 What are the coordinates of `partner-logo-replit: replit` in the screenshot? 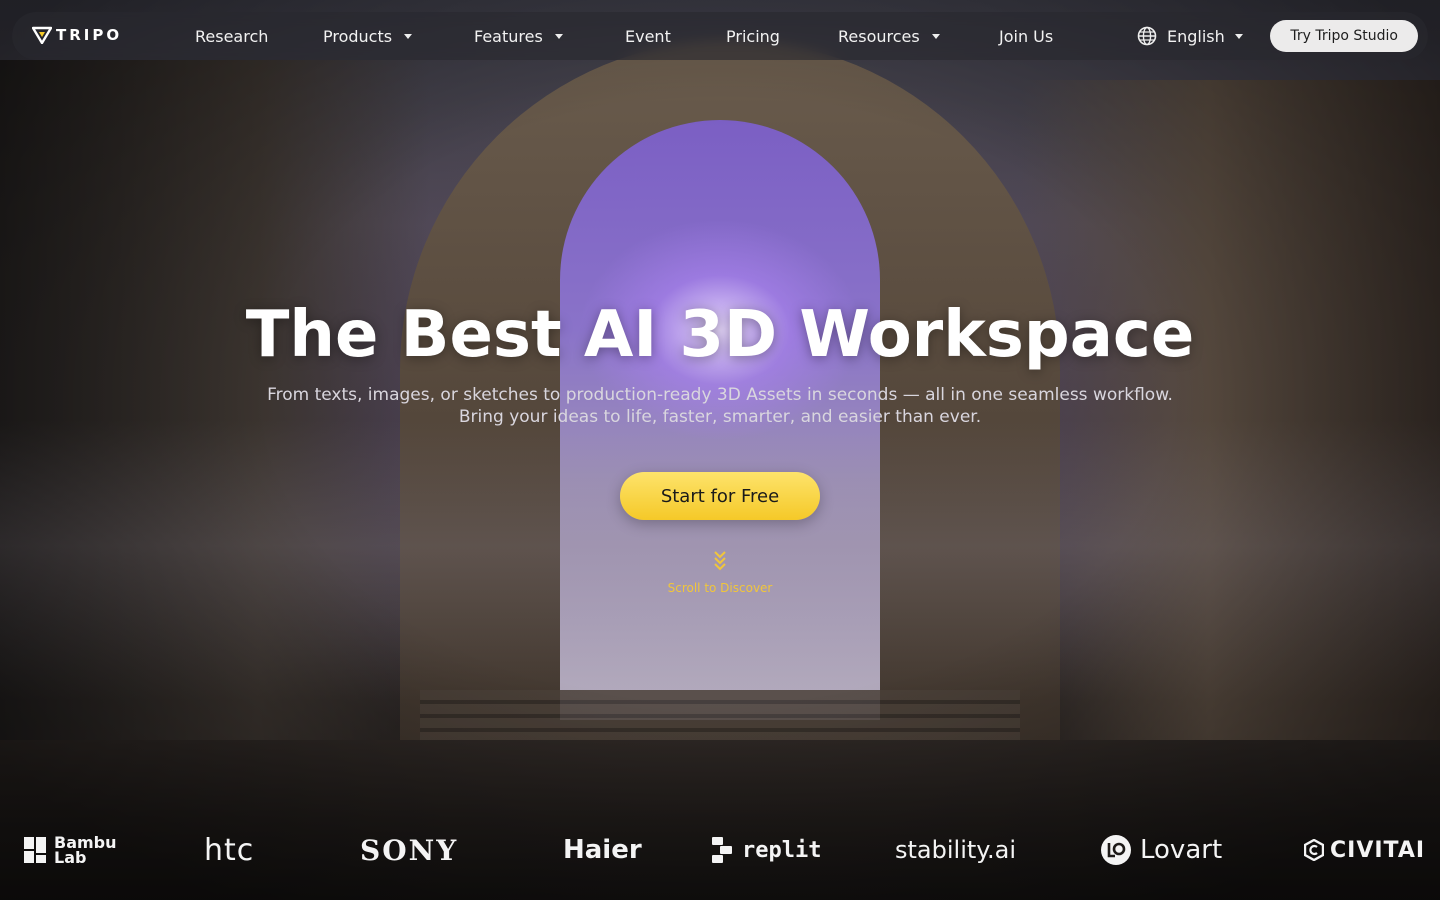 It's located at (766, 850).